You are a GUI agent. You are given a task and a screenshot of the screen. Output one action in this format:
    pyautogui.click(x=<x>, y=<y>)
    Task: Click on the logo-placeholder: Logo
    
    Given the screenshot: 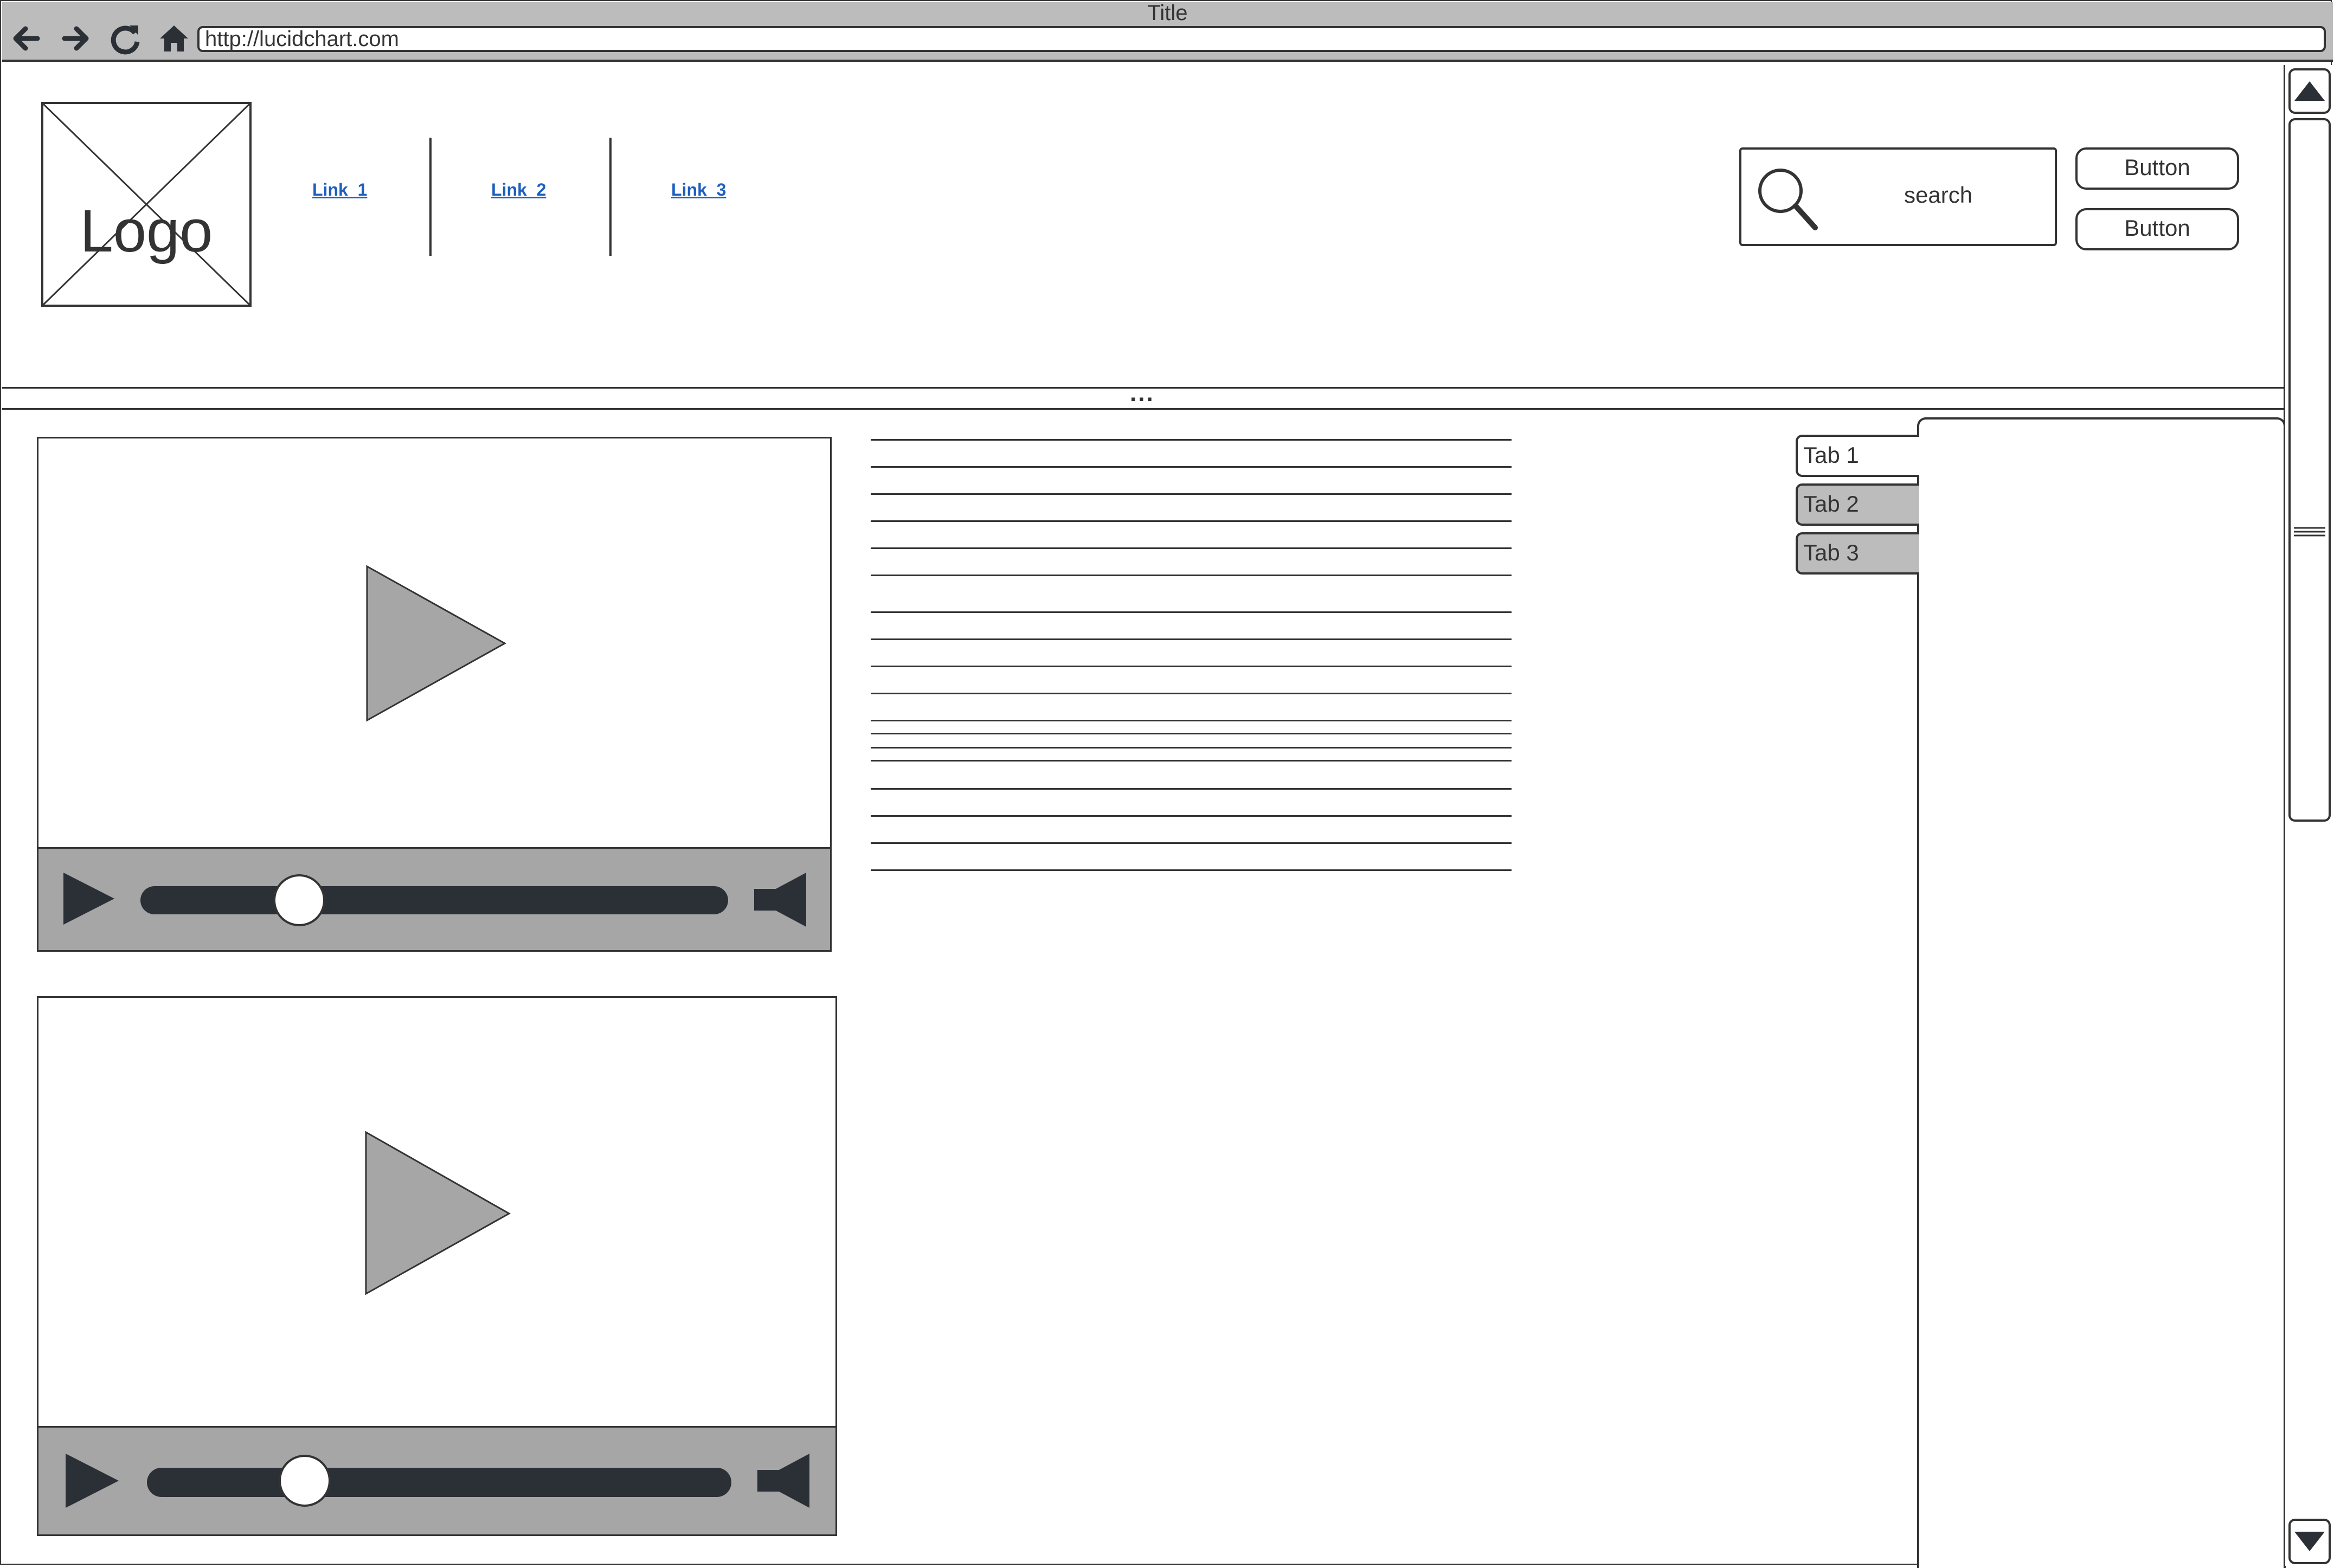 What is the action you would take?
    pyautogui.click(x=146, y=204)
    